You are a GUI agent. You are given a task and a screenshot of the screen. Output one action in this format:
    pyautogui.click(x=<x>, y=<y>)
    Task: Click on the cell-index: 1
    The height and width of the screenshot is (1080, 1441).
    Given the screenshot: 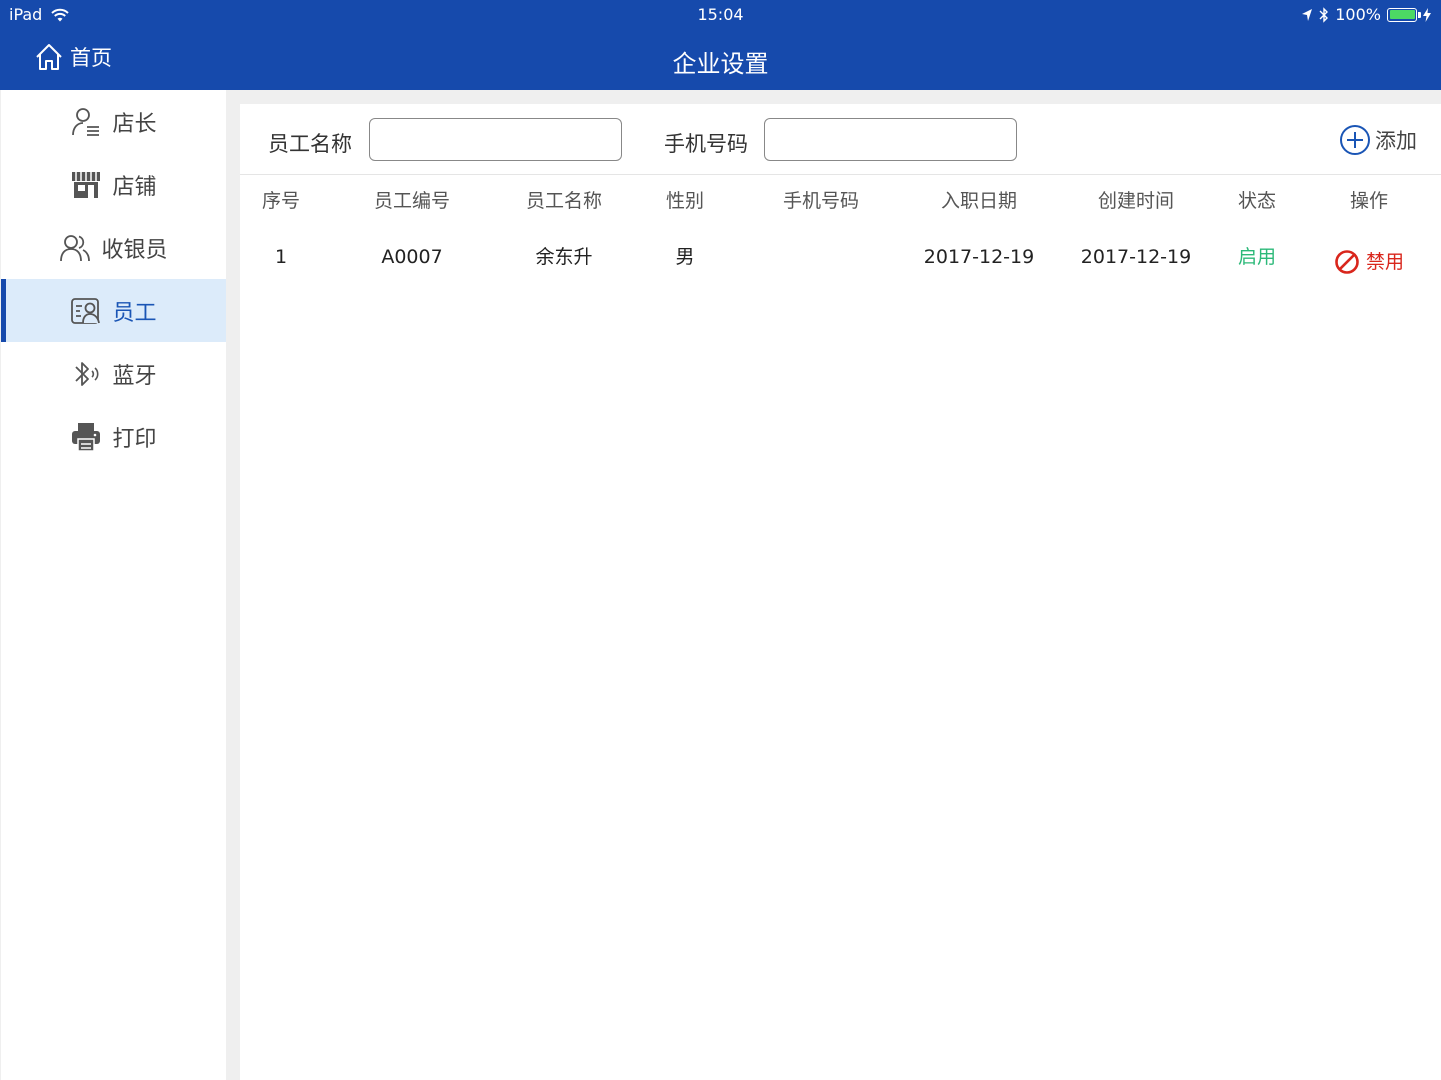 What is the action you would take?
    pyautogui.click(x=281, y=257)
    